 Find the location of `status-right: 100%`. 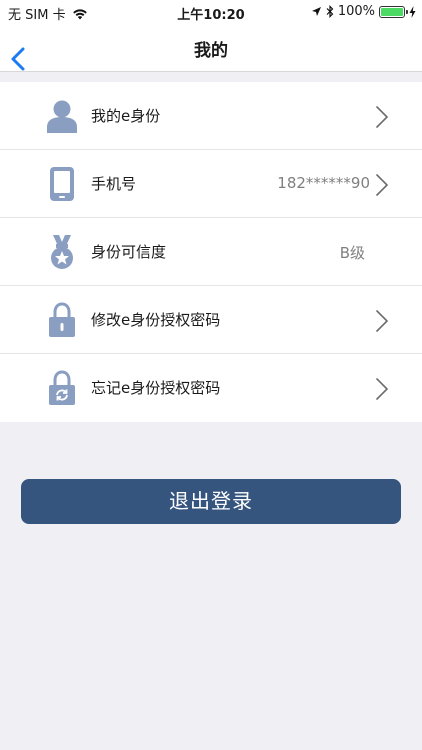

status-right: 100% is located at coordinates (363, 11).